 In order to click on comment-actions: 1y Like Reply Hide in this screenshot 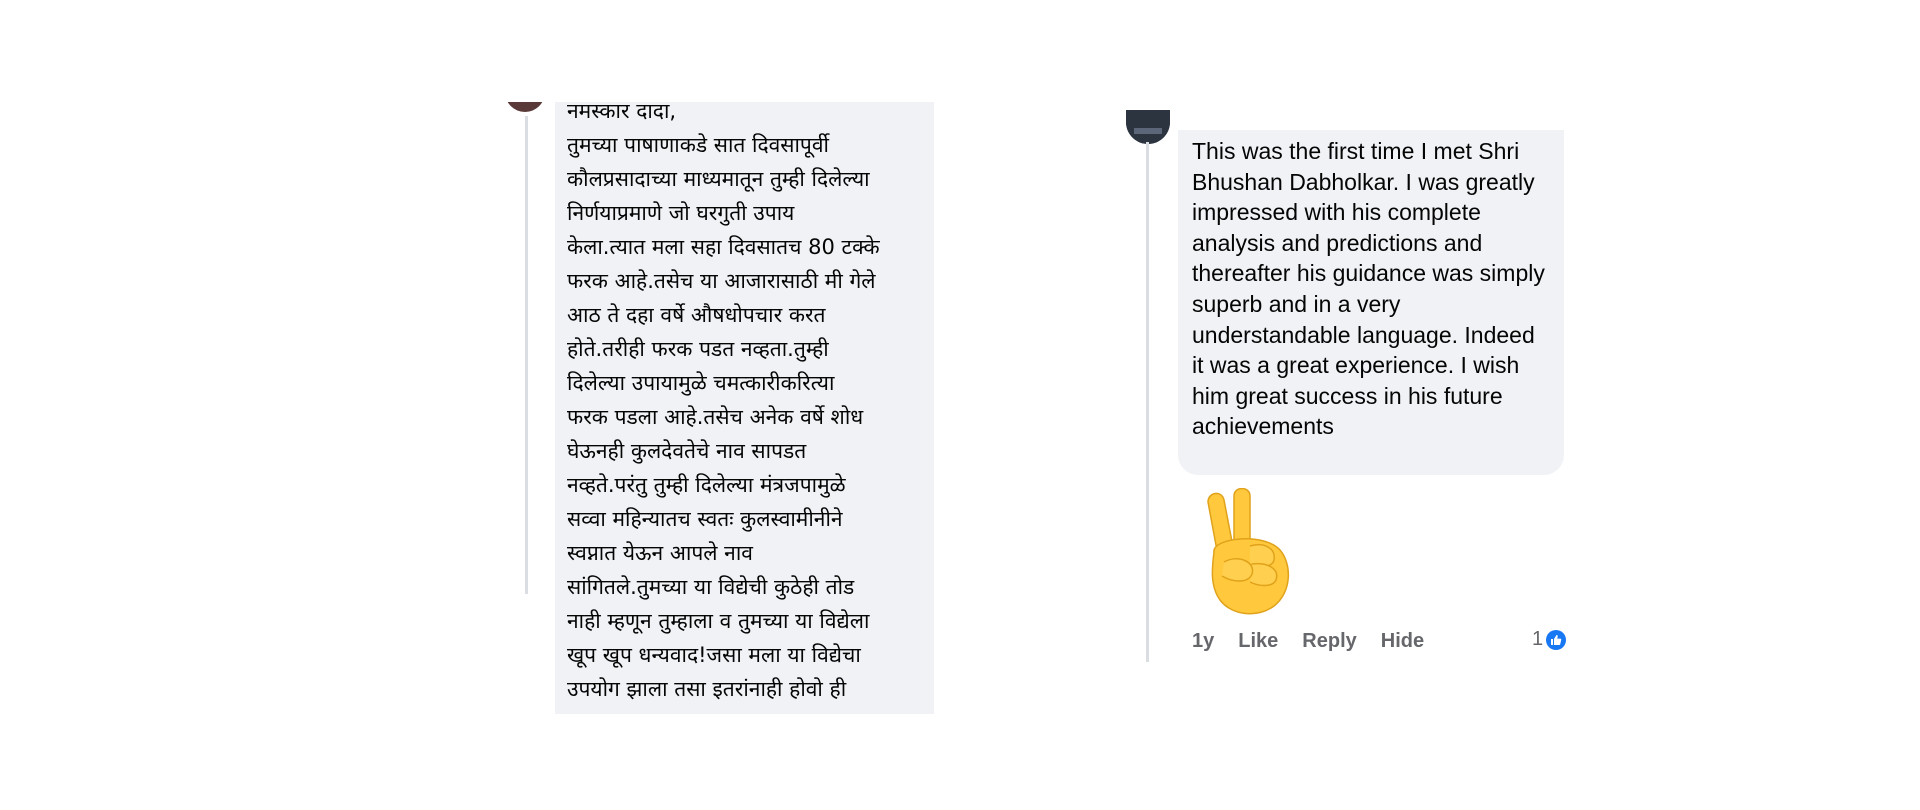, I will do `click(1320, 641)`.